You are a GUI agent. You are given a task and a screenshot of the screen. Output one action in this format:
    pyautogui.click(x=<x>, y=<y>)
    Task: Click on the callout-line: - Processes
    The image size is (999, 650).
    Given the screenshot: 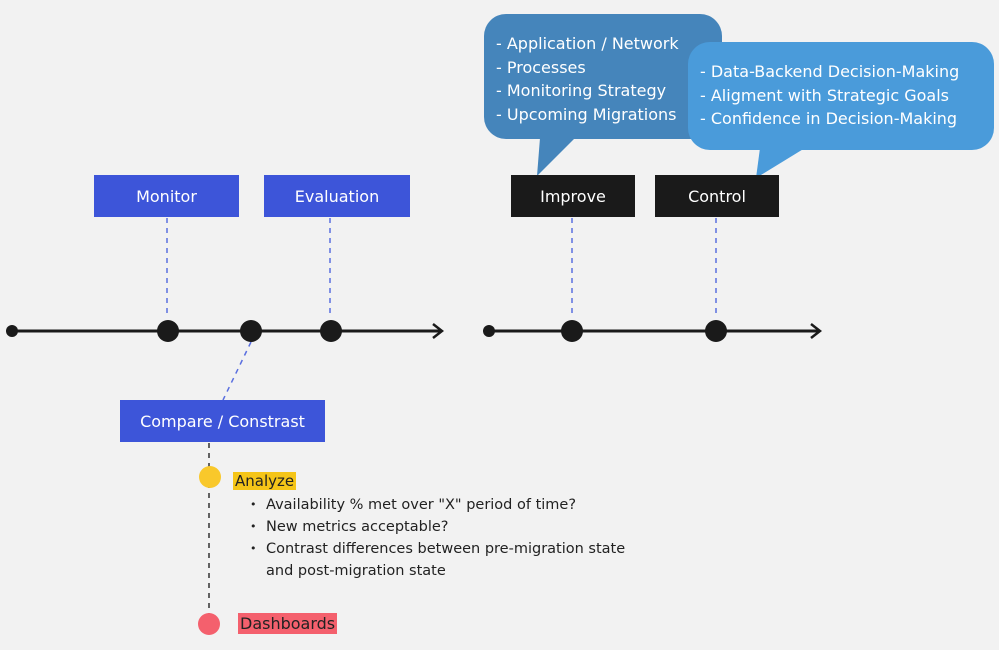 What is the action you would take?
    pyautogui.click(x=541, y=67)
    